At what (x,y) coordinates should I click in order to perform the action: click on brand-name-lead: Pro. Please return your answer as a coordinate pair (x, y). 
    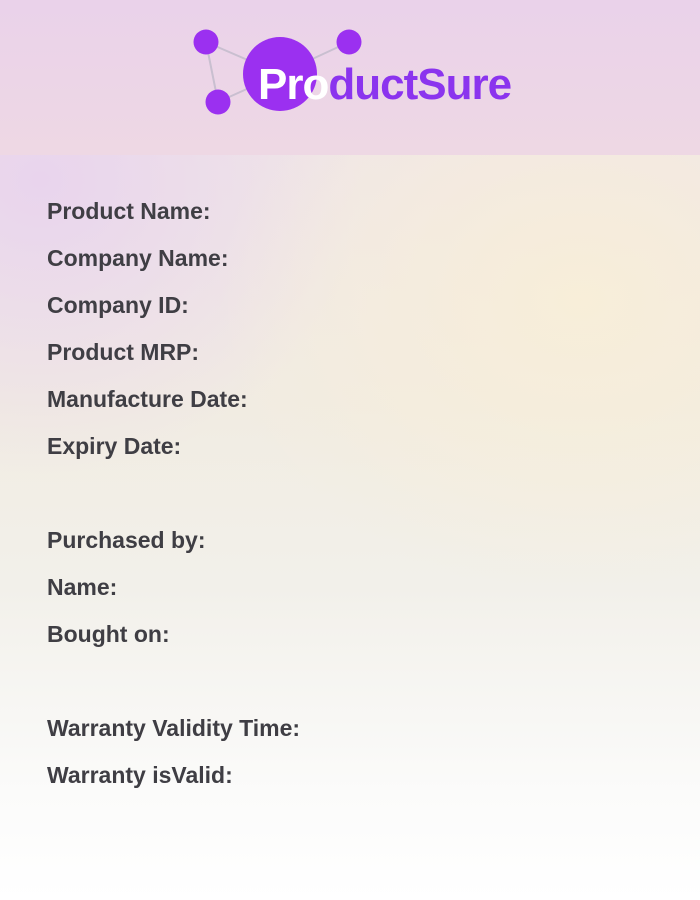
    Looking at the image, I should click on (293, 84).